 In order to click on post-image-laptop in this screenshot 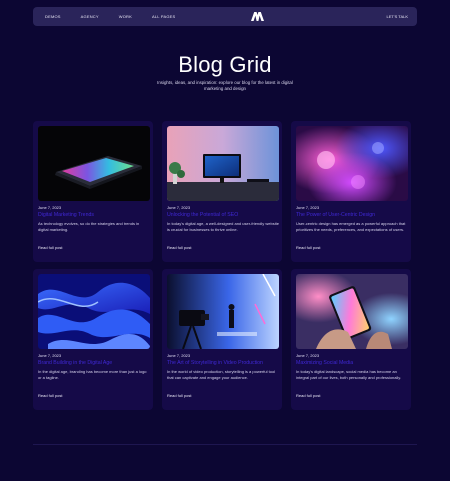, I will do `click(94, 163)`.